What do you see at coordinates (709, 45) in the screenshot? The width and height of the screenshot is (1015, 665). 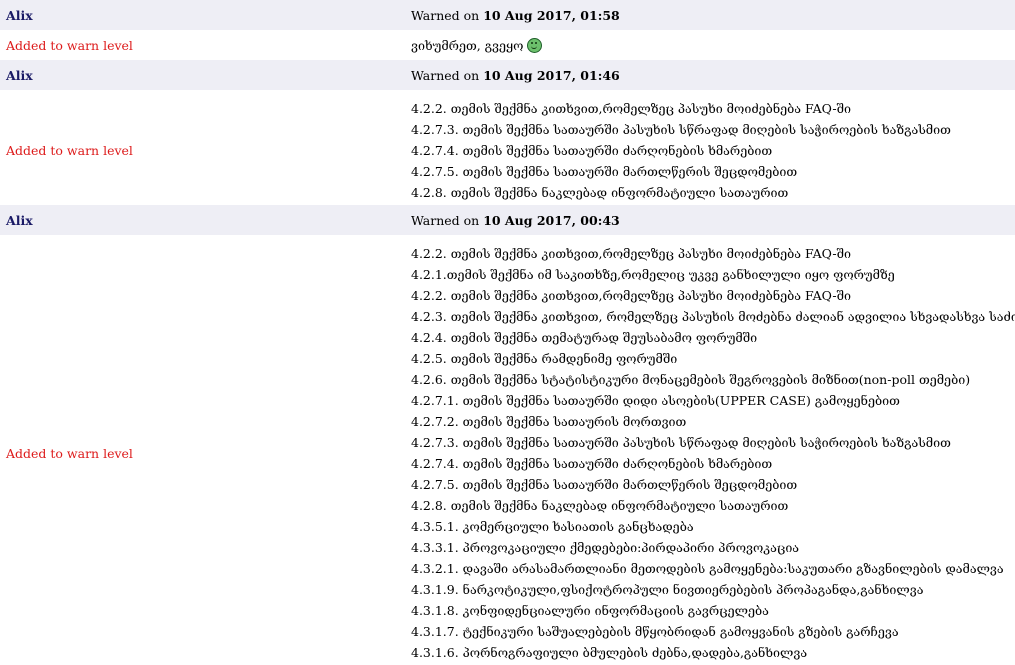 I see `warn-reason: ვიხუმრეთ, გვეყო` at bounding box center [709, 45].